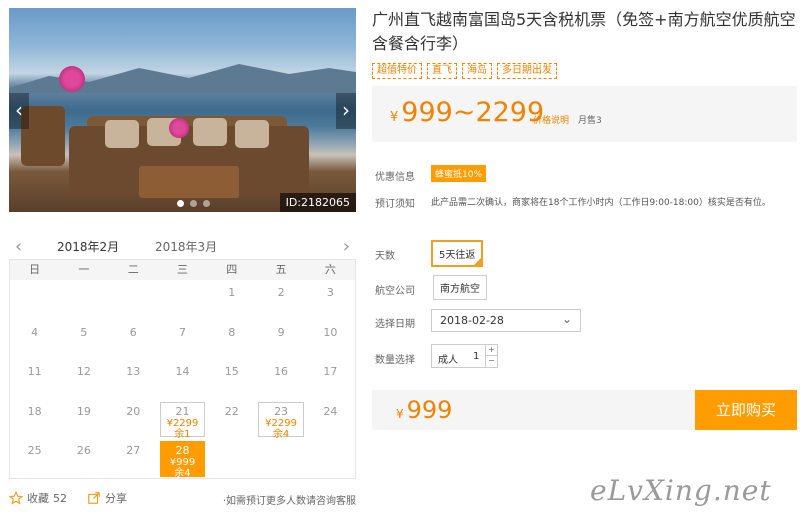 The height and width of the screenshot is (526, 800). What do you see at coordinates (566, 319) in the screenshot?
I see `chevron-down-icon: ⌄` at bounding box center [566, 319].